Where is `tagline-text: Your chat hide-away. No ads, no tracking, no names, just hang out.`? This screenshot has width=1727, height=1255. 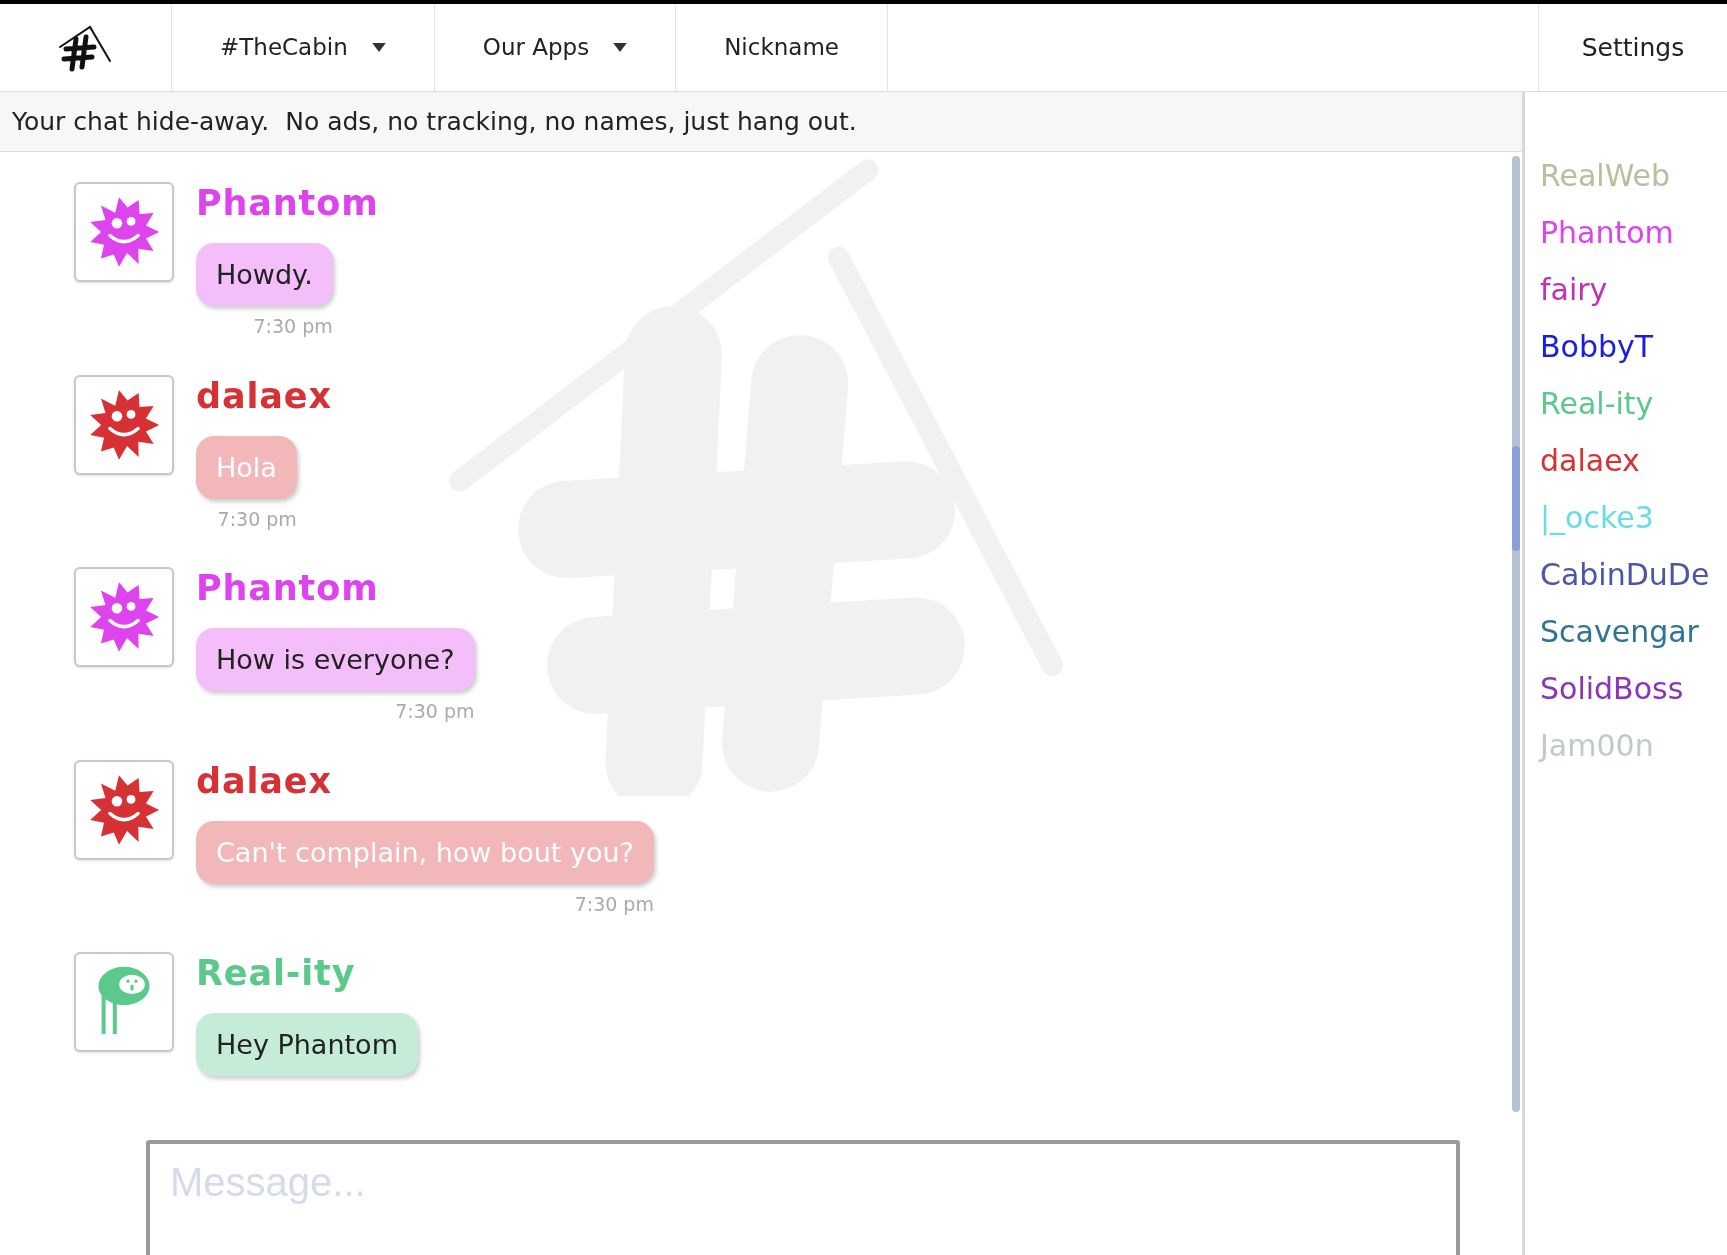 tagline-text: Your chat hide-away. No ads, no tracking, no names, just hang out. is located at coordinates (434, 121).